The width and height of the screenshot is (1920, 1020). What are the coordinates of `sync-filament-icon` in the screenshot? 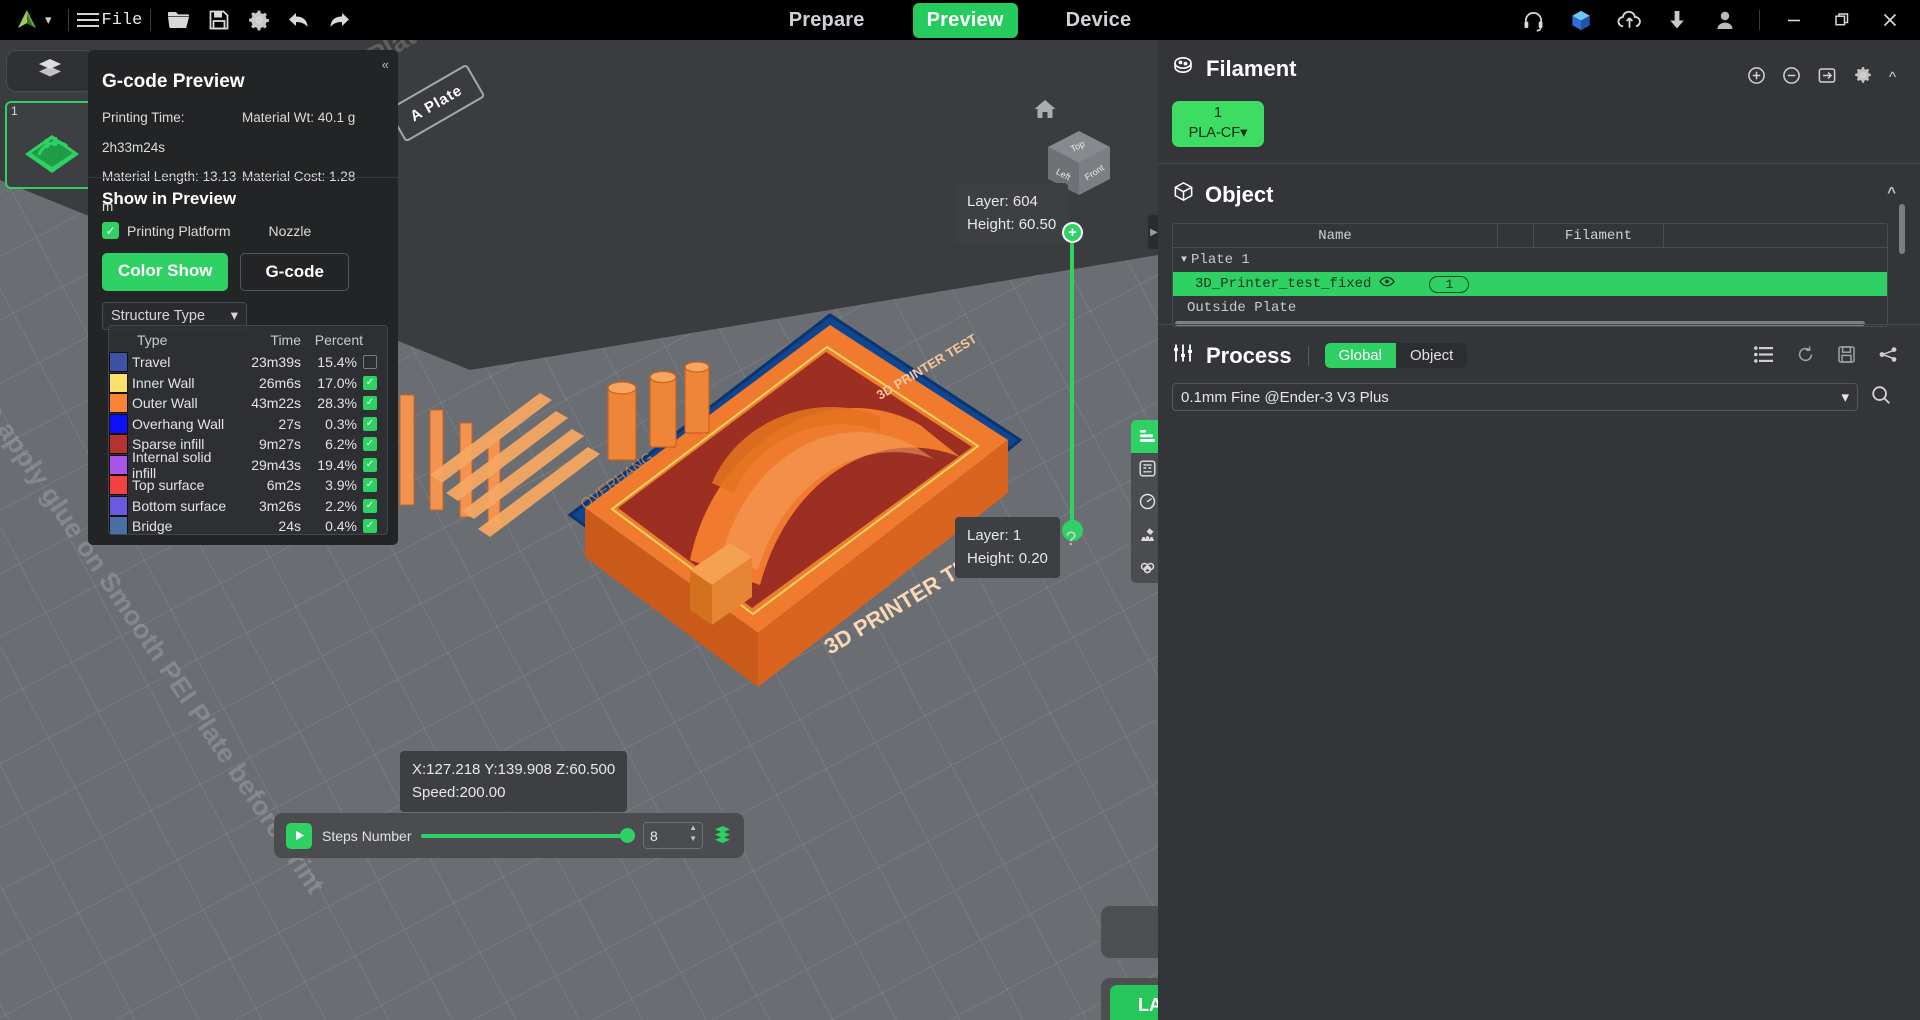 It's located at (1827, 78).